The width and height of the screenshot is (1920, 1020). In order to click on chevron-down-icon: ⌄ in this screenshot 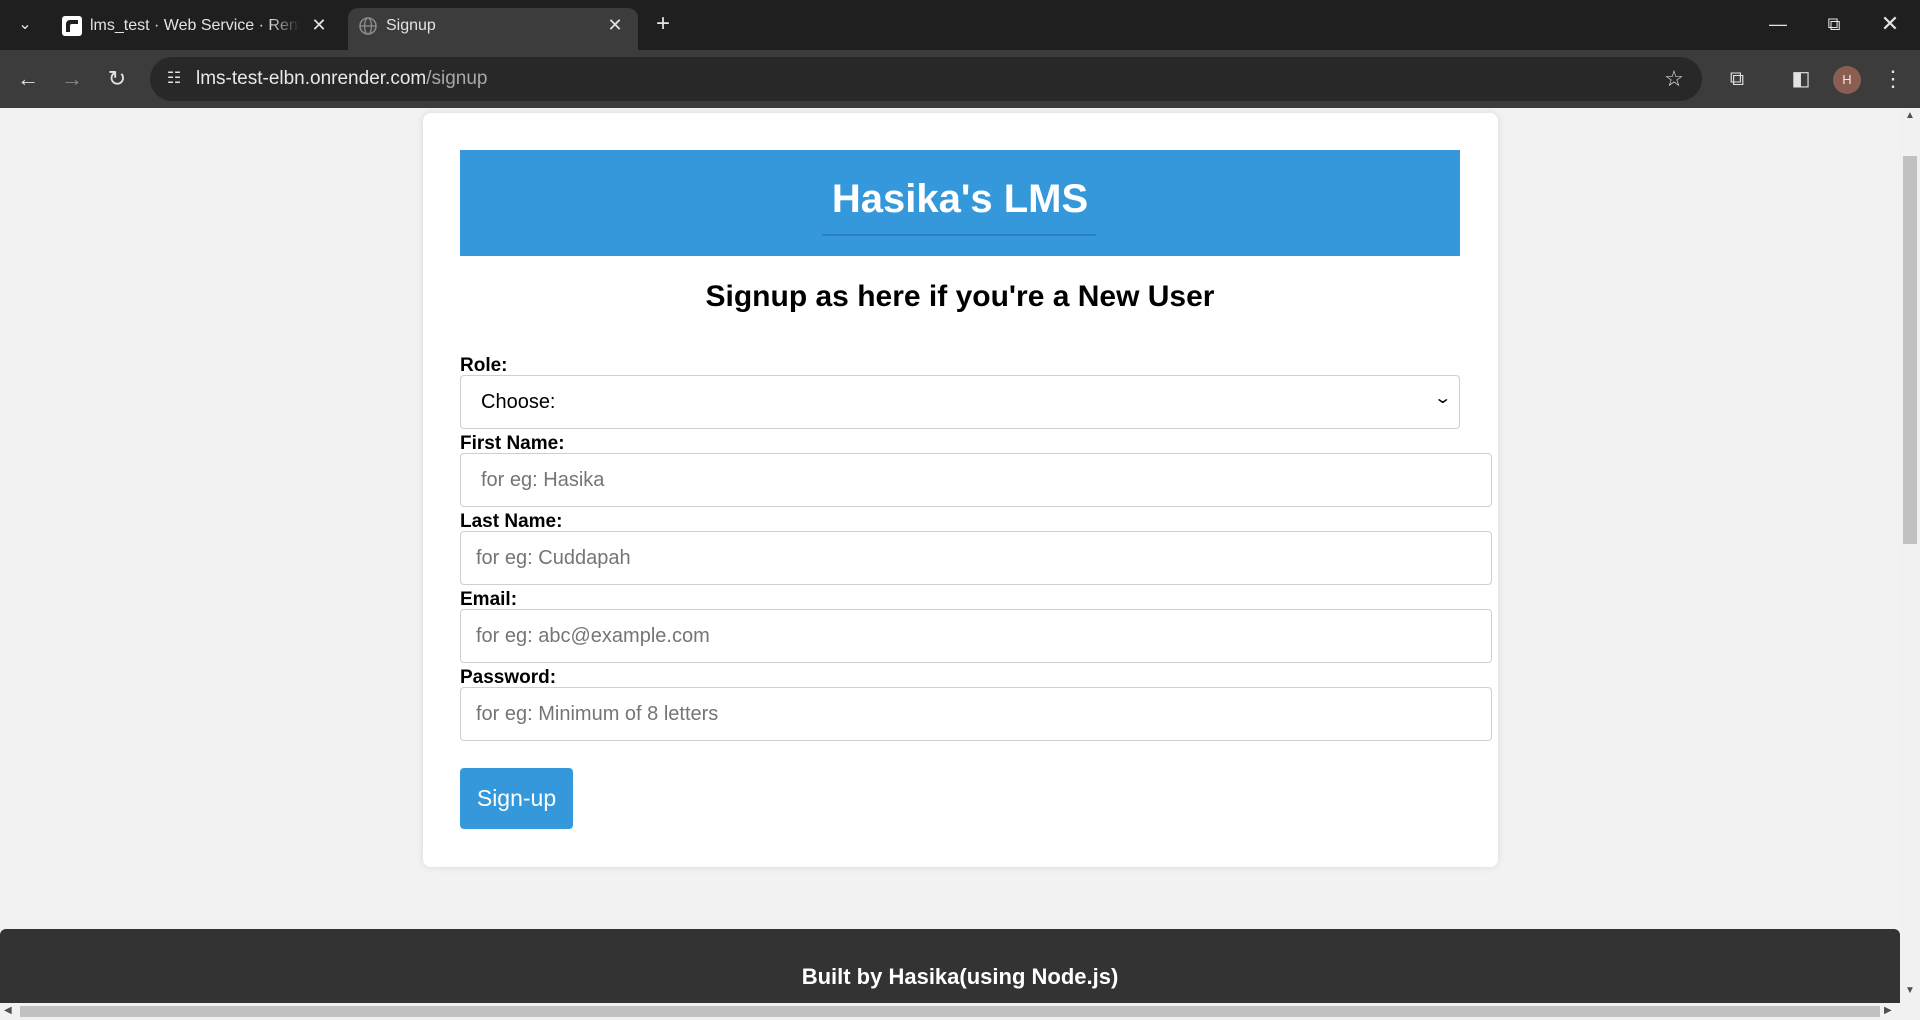, I will do `click(1442, 398)`.